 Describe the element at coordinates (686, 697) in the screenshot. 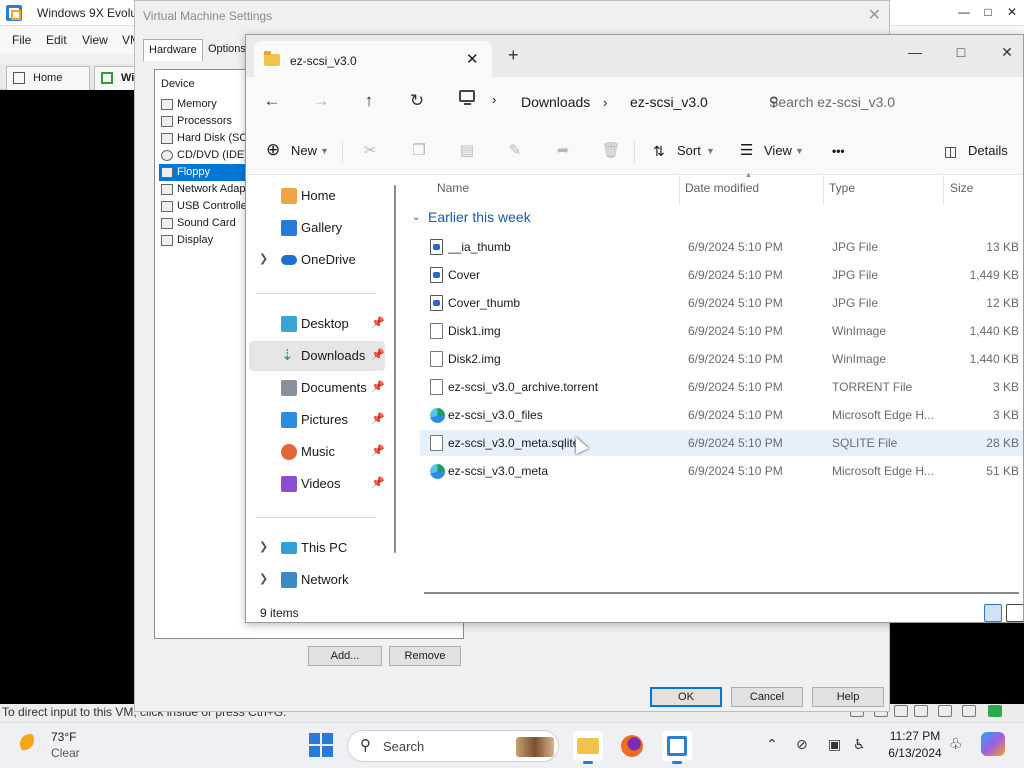

I see `ok-button: OK` at that location.